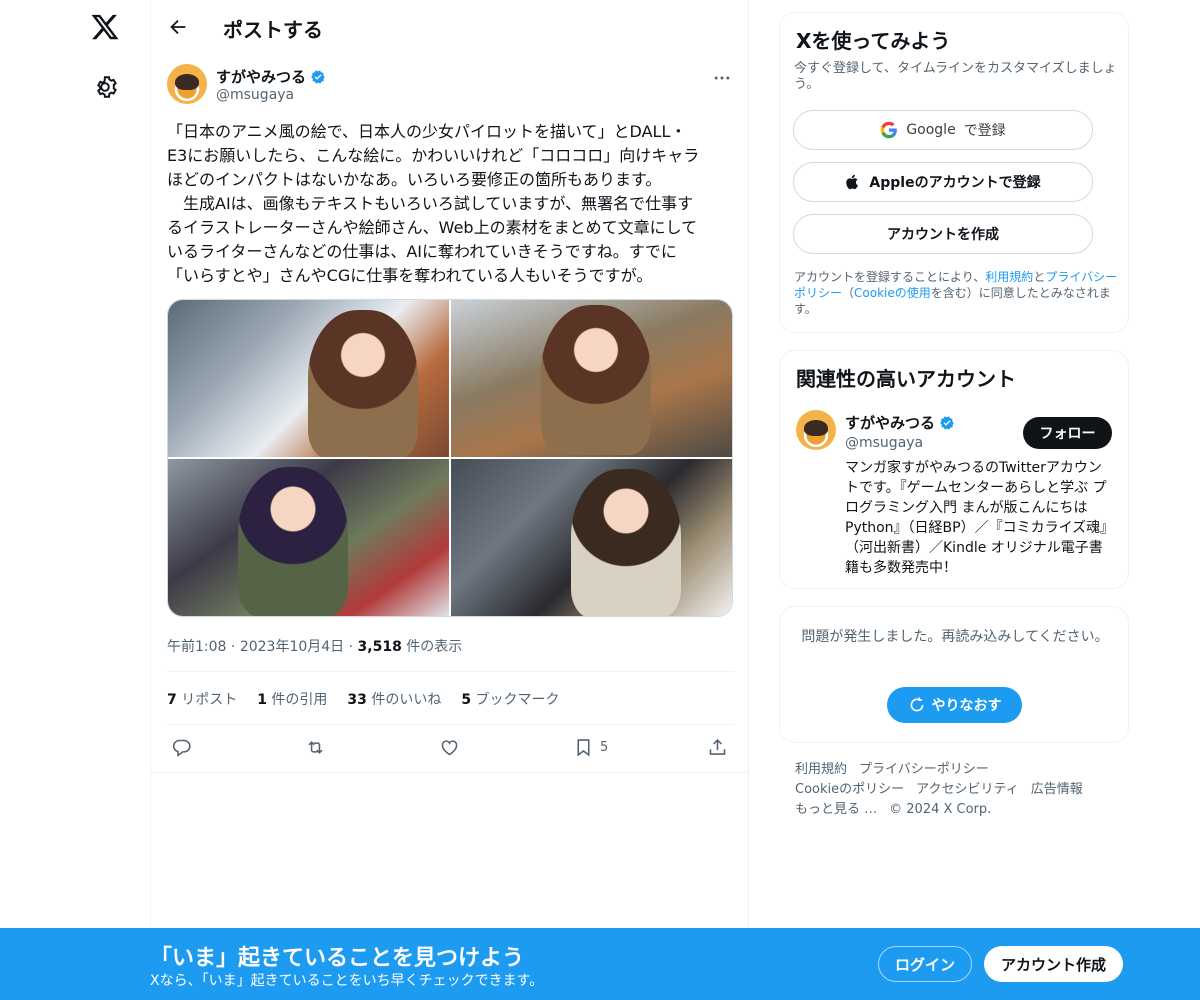 Image resolution: width=1200 pixels, height=1000 pixels. Describe the element at coordinates (1053, 964) in the screenshot. I see `banner-signup-button: アカウント作成` at that location.